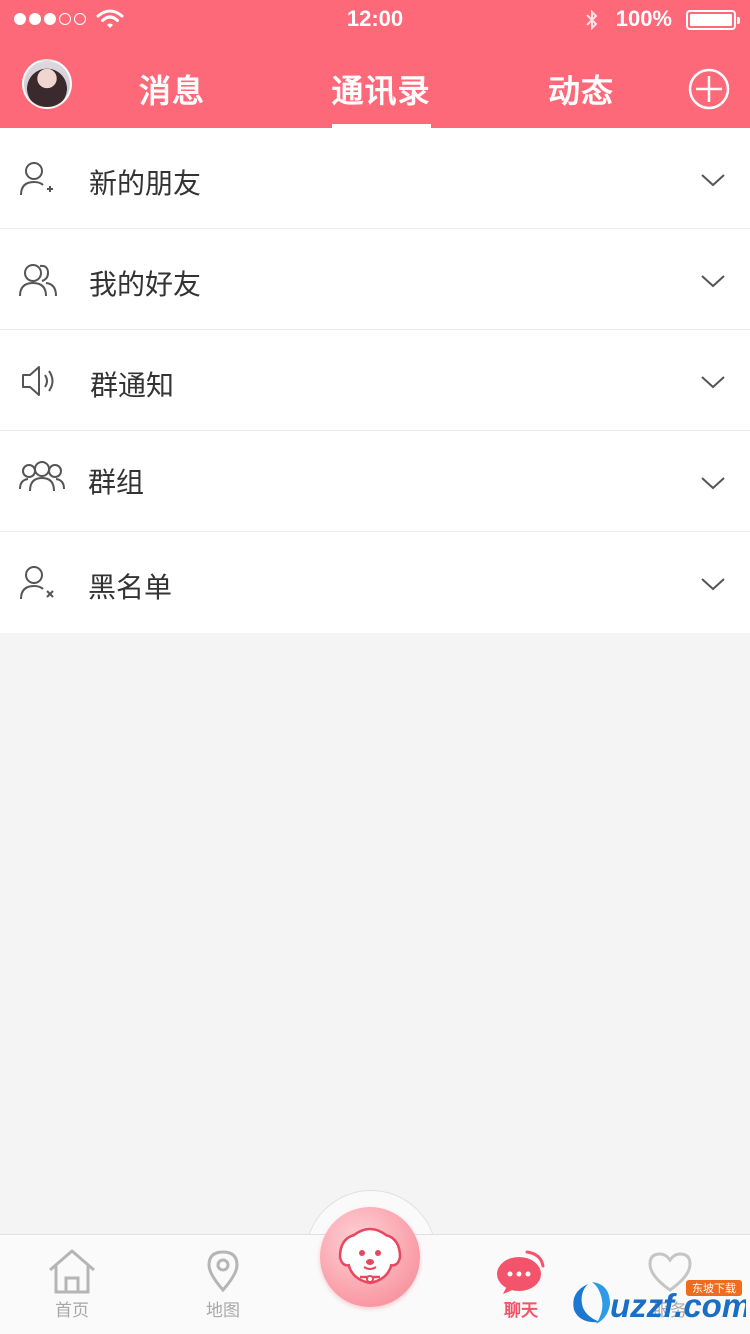 This screenshot has width=750, height=1334. What do you see at coordinates (375, 481) in the screenshot?
I see `list-item-groups: 群组` at bounding box center [375, 481].